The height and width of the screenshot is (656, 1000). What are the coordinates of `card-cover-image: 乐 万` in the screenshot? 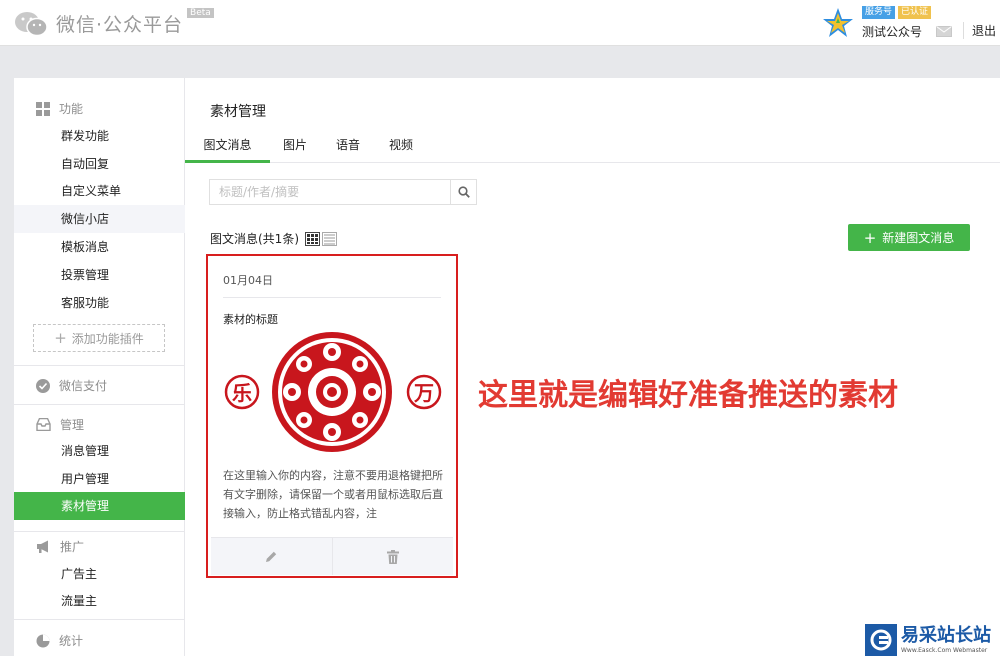 It's located at (333, 392).